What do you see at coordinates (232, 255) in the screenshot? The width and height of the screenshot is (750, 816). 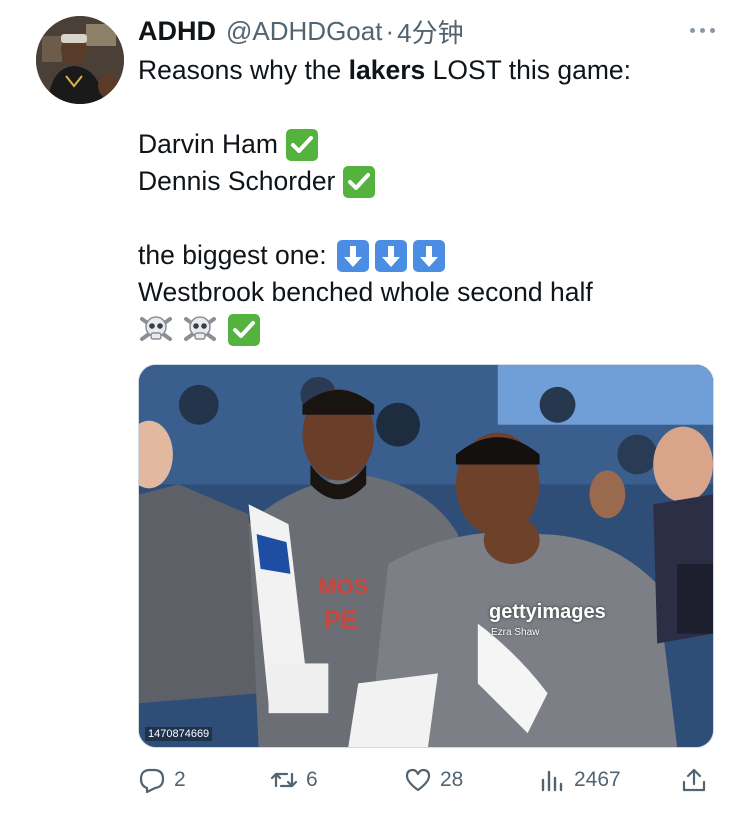 I see `tweet-line-4-text: the biggest one:` at bounding box center [232, 255].